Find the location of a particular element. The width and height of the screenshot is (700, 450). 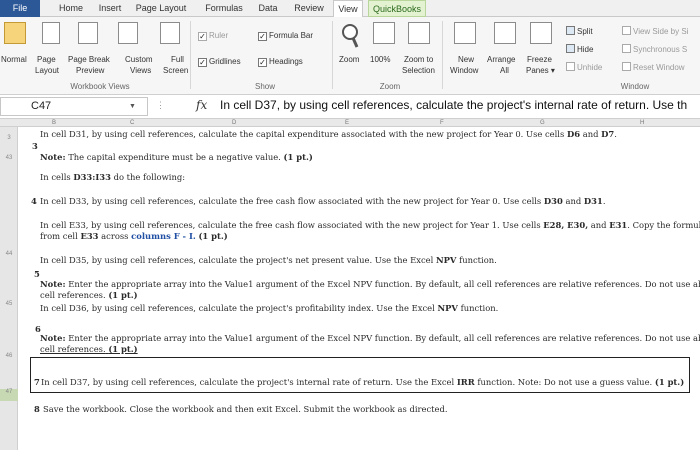

column-header-b: B is located at coordinates (54, 123).